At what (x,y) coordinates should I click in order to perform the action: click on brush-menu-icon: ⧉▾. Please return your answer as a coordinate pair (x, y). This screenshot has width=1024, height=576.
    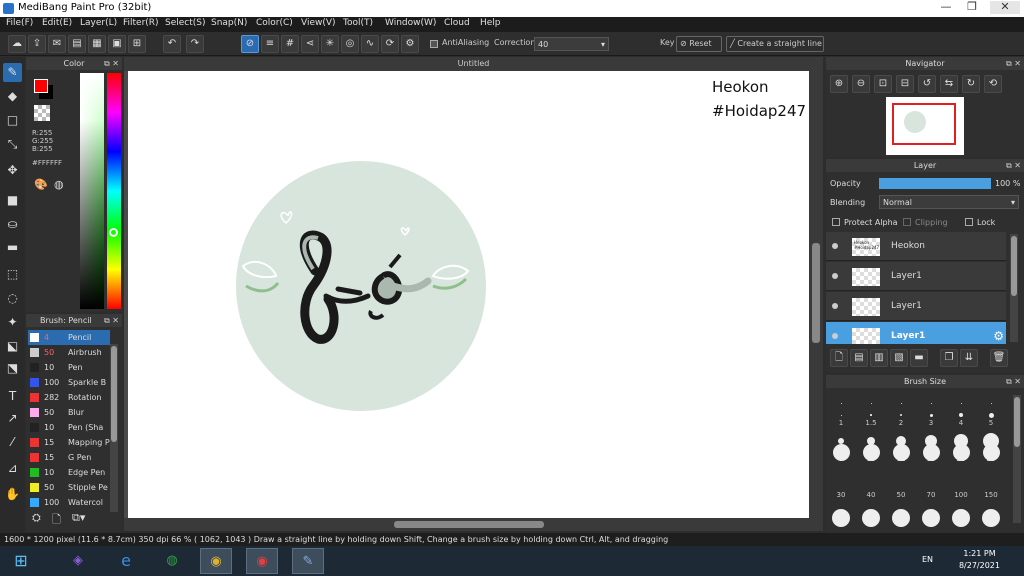
    Looking at the image, I should click on (78, 518).